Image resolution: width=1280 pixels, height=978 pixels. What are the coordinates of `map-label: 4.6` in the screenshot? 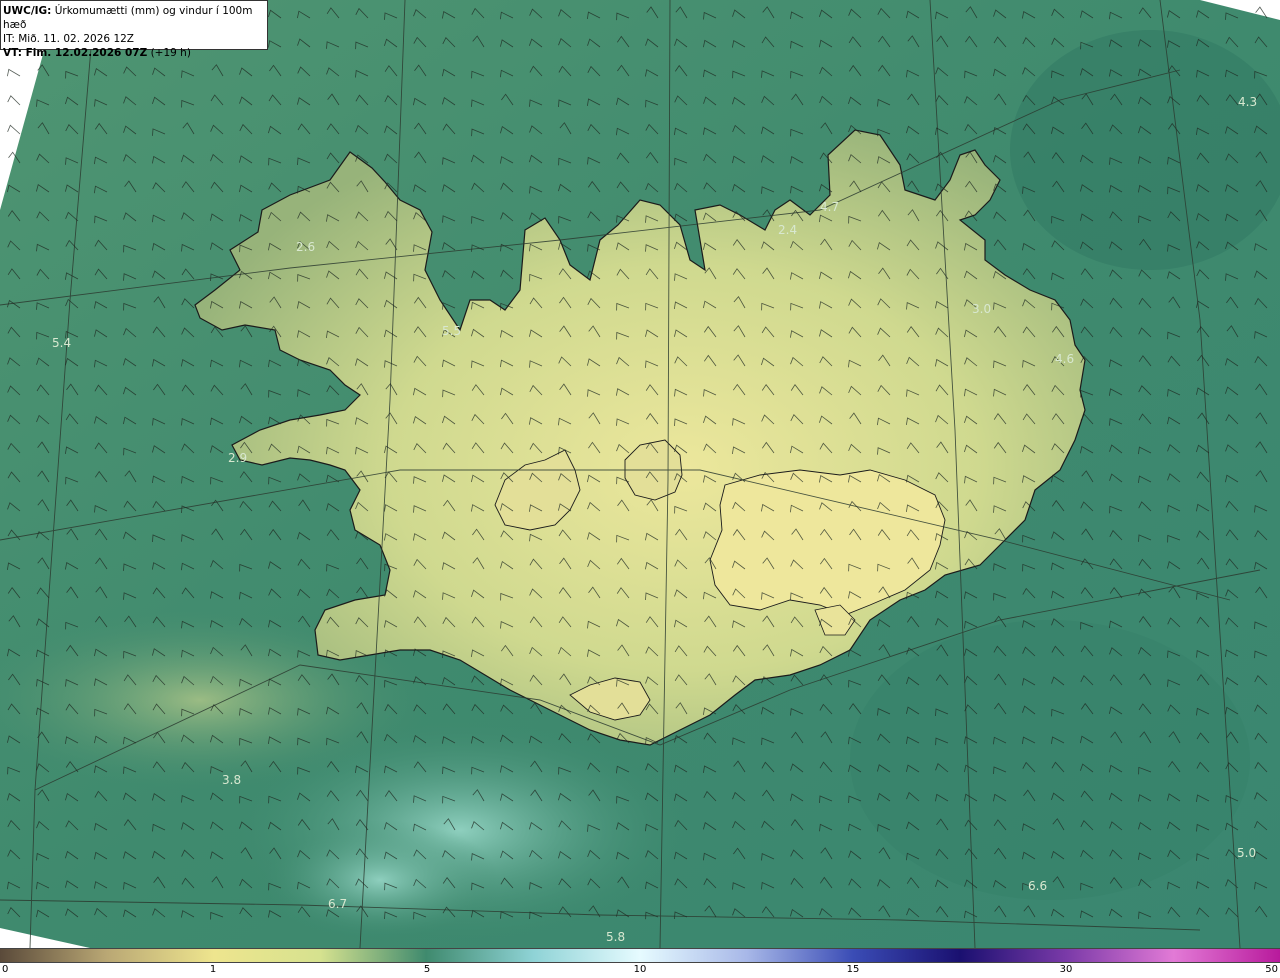 It's located at (1064, 359).